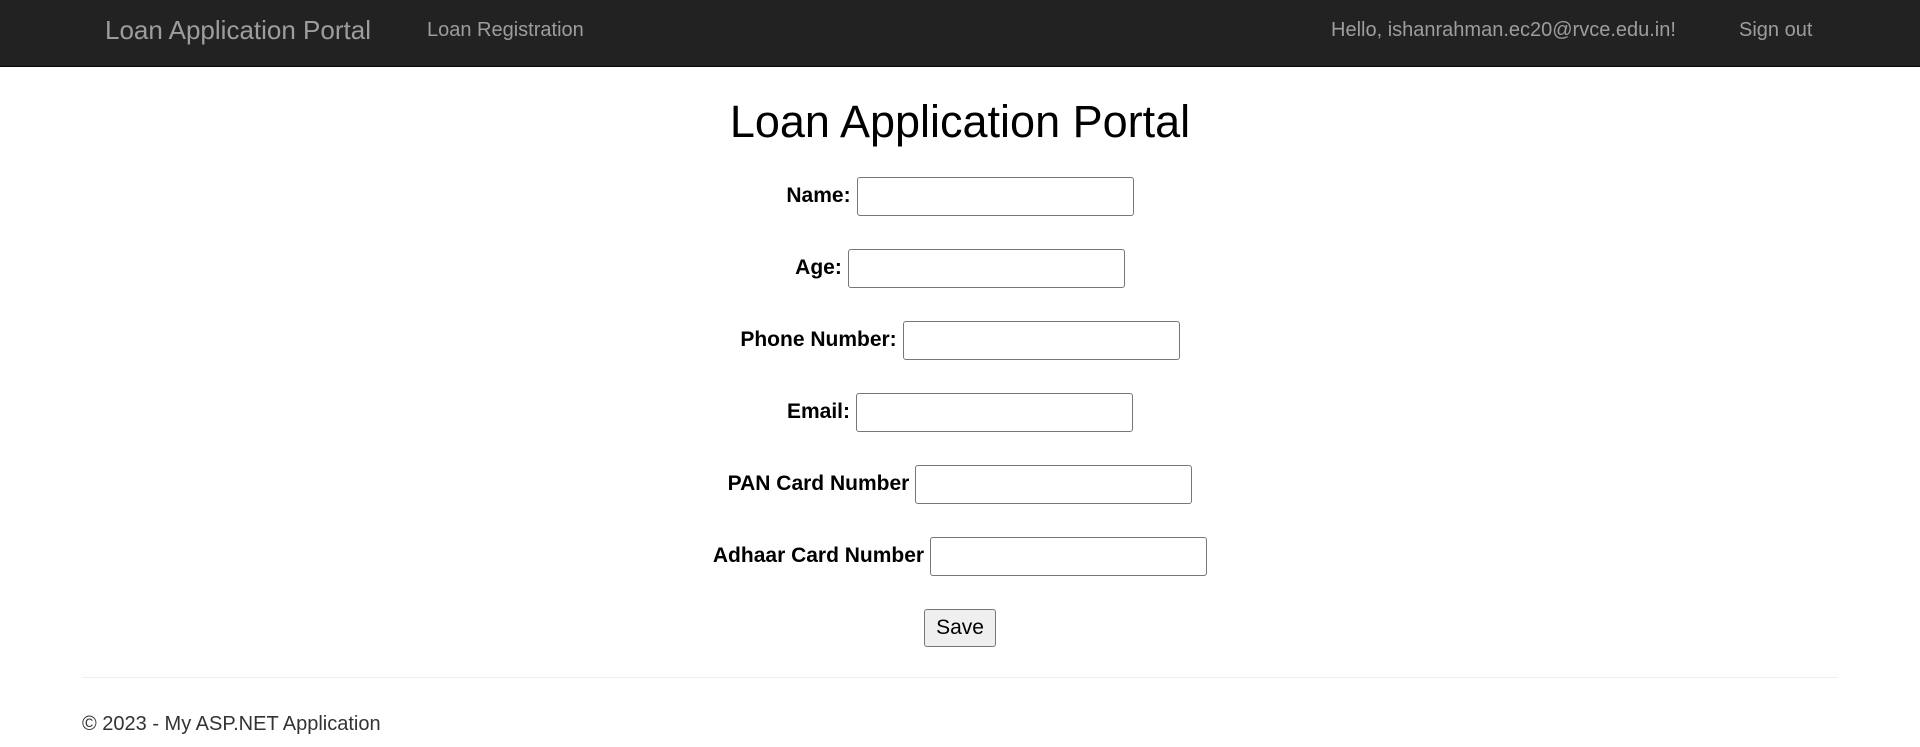 This screenshot has width=1920, height=747. Describe the element at coordinates (818, 339) in the screenshot. I see `phone-number-label: Phone Number:` at that location.